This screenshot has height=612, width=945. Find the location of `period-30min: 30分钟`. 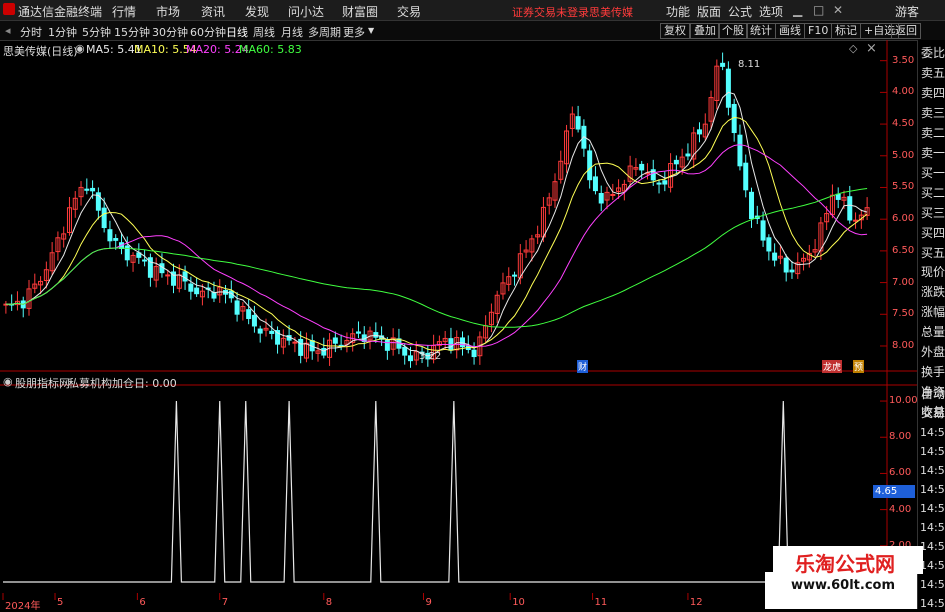

period-30min: 30分钟 is located at coordinates (170, 32).